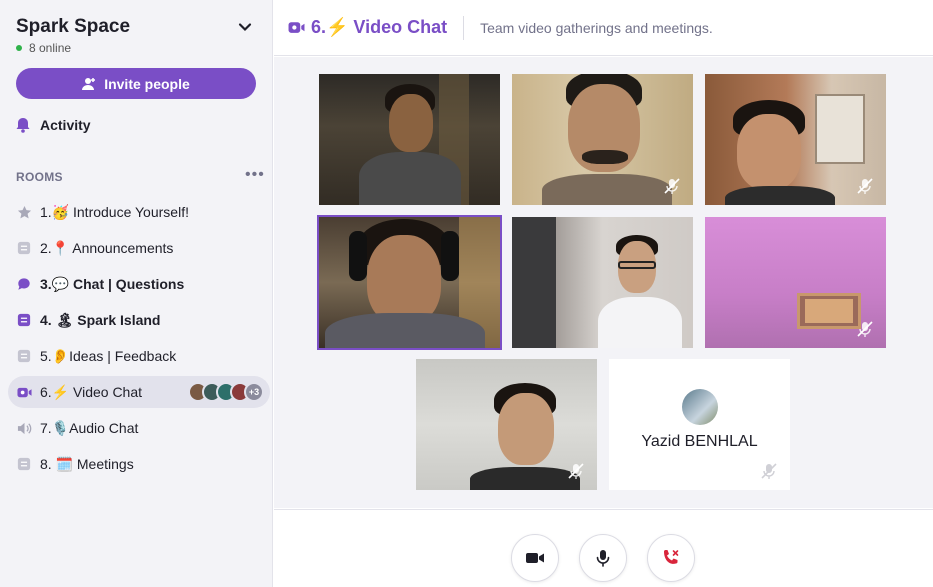 The height and width of the screenshot is (587, 933). What do you see at coordinates (254, 392) in the screenshot?
I see `more-participants-badge: +3` at bounding box center [254, 392].